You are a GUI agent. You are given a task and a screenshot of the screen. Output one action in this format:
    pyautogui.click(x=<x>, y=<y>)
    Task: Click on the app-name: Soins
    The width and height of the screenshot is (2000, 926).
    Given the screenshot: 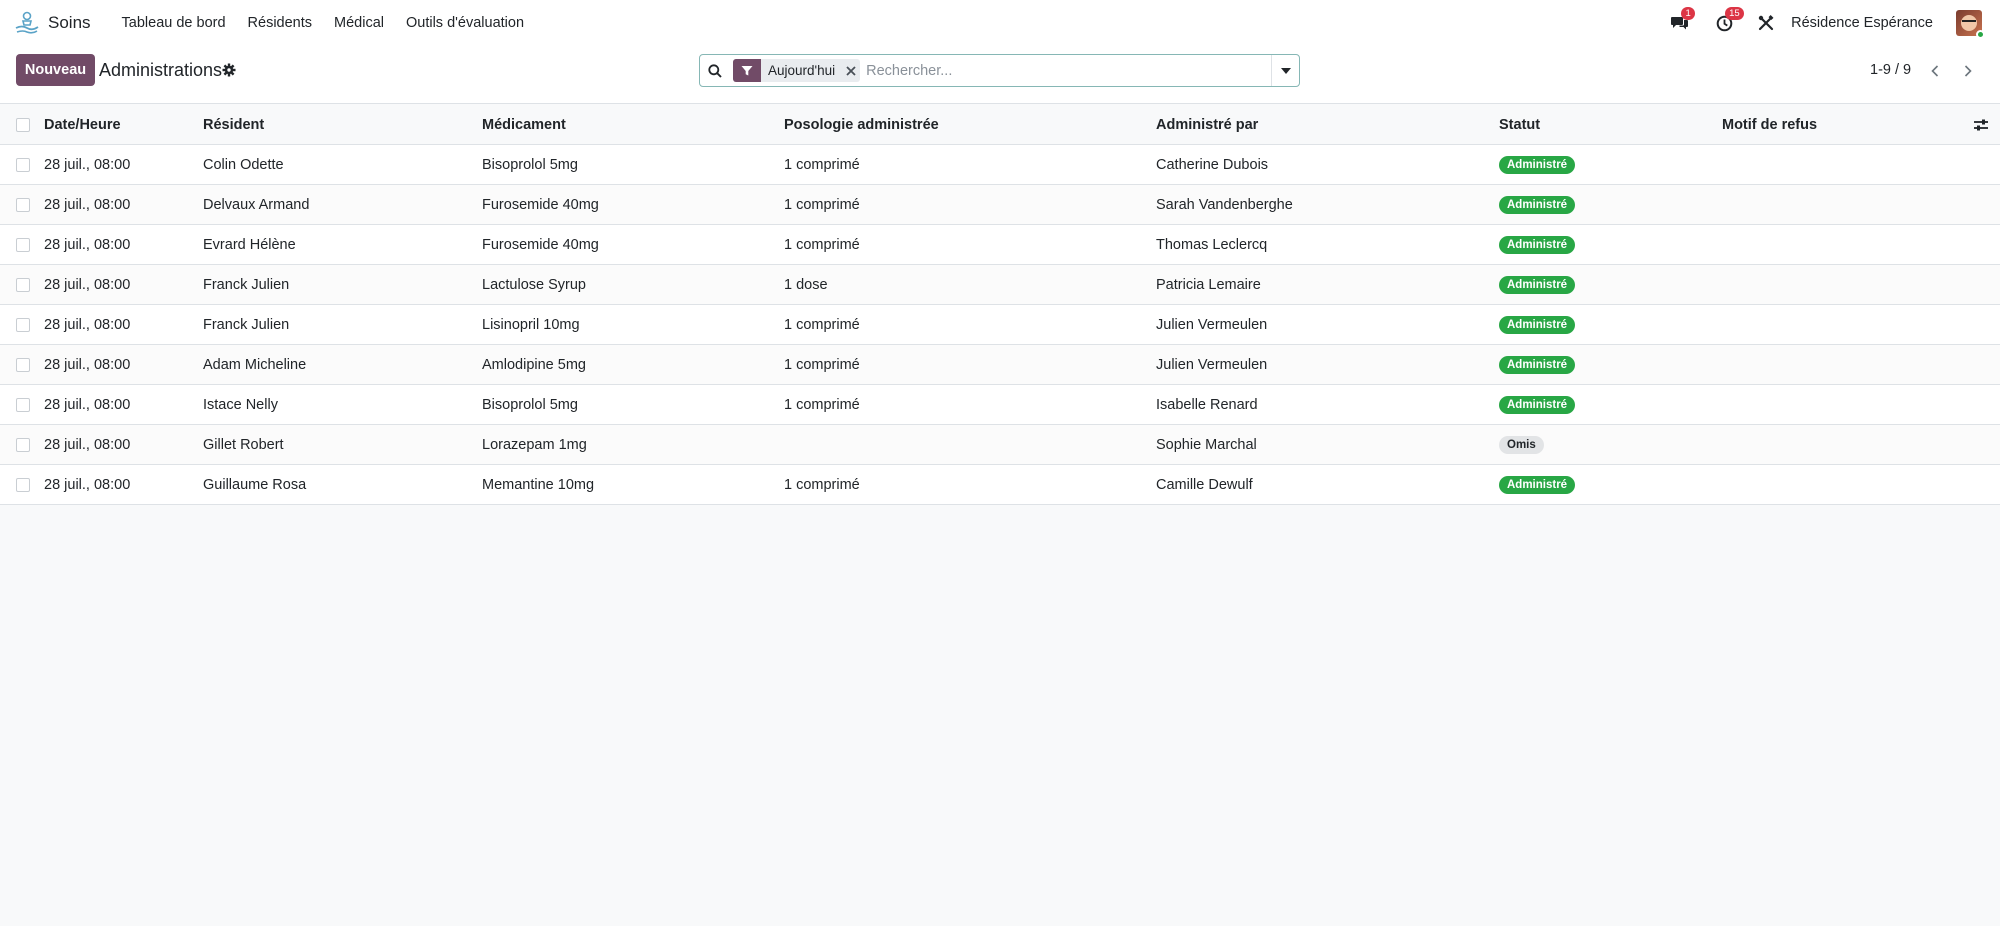 What is the action you would take?
    pyautogui.click(x=69, y=22)
    